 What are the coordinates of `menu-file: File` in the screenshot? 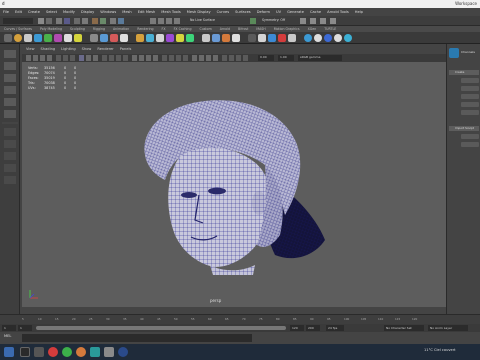 It's located at (6, 12).